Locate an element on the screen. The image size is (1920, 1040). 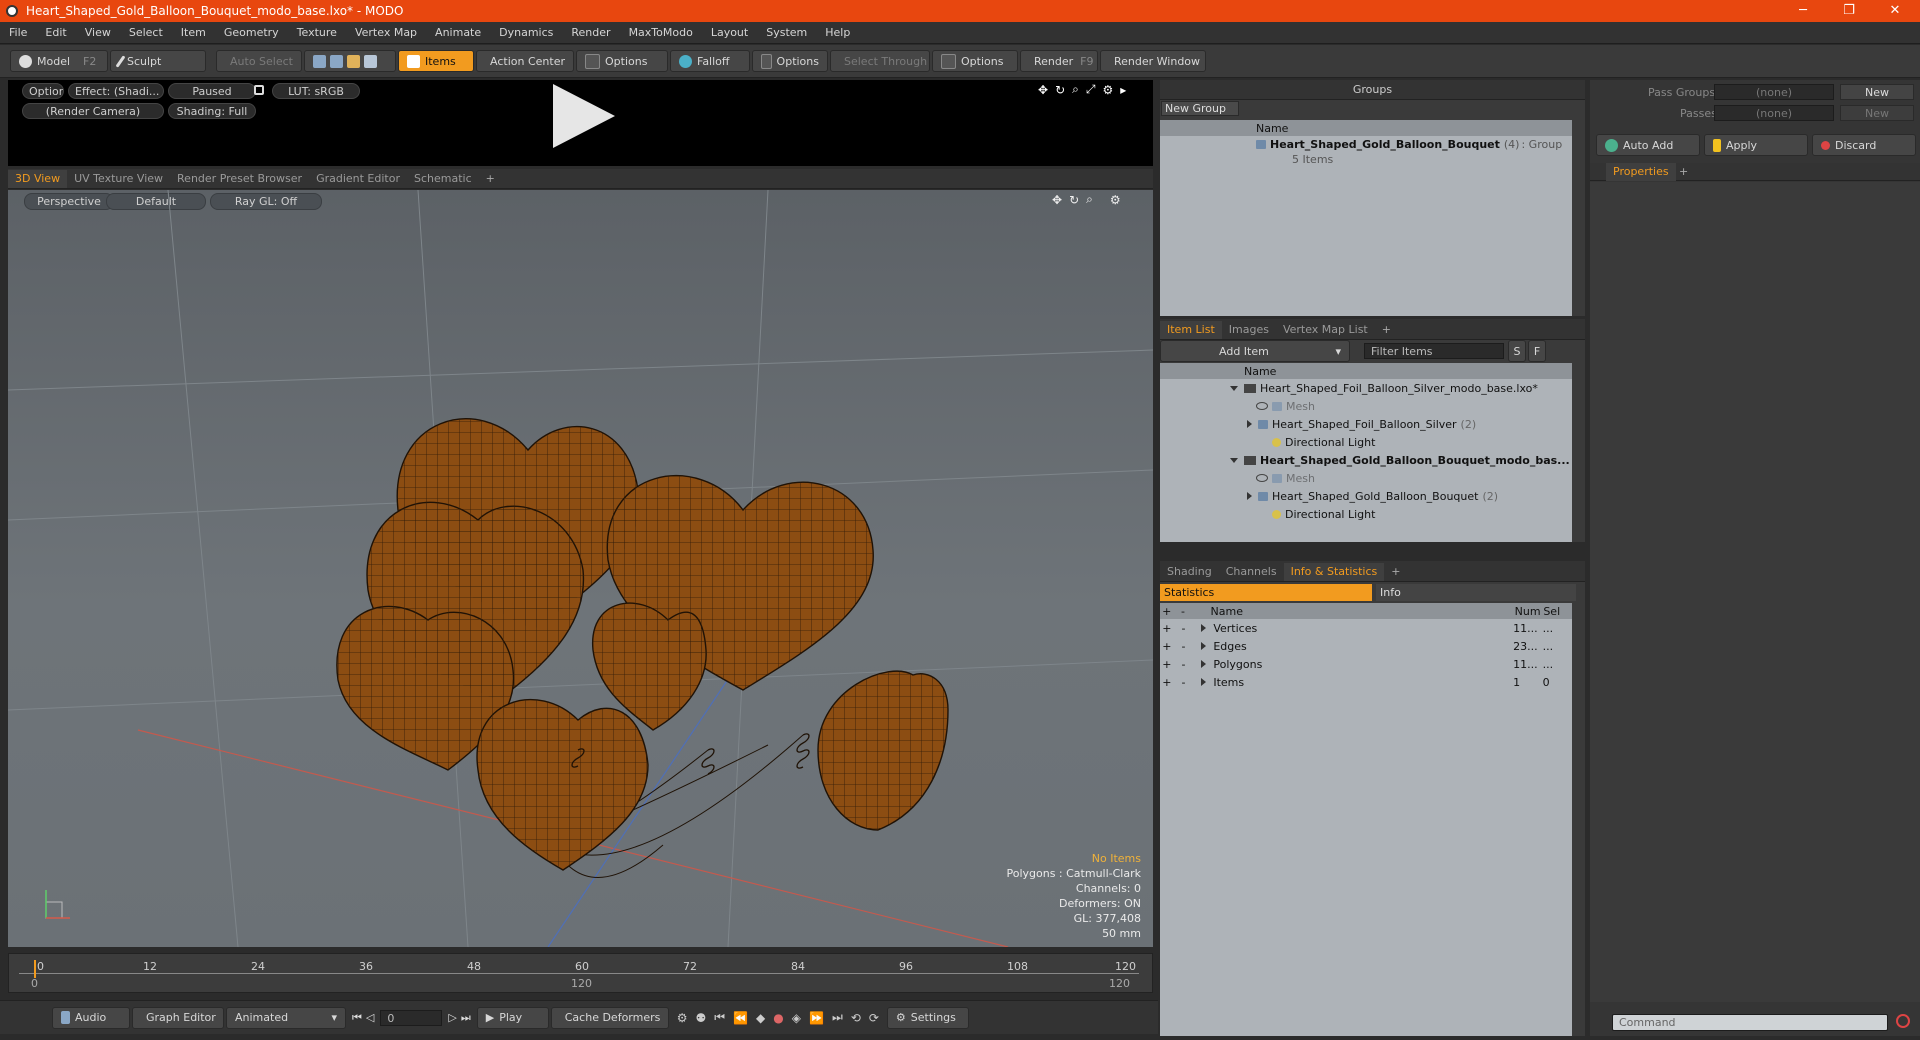
preview-paused-button: Paused is located at coordinates (212, 91).